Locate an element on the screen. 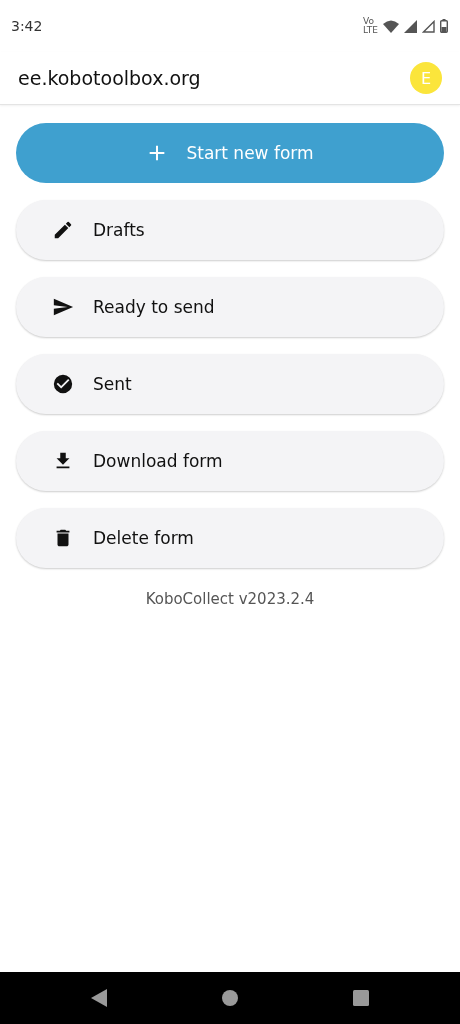 The height and width of the screenshot is (1024, 460). menu-button: Download form is located at coordinates (230, 461).